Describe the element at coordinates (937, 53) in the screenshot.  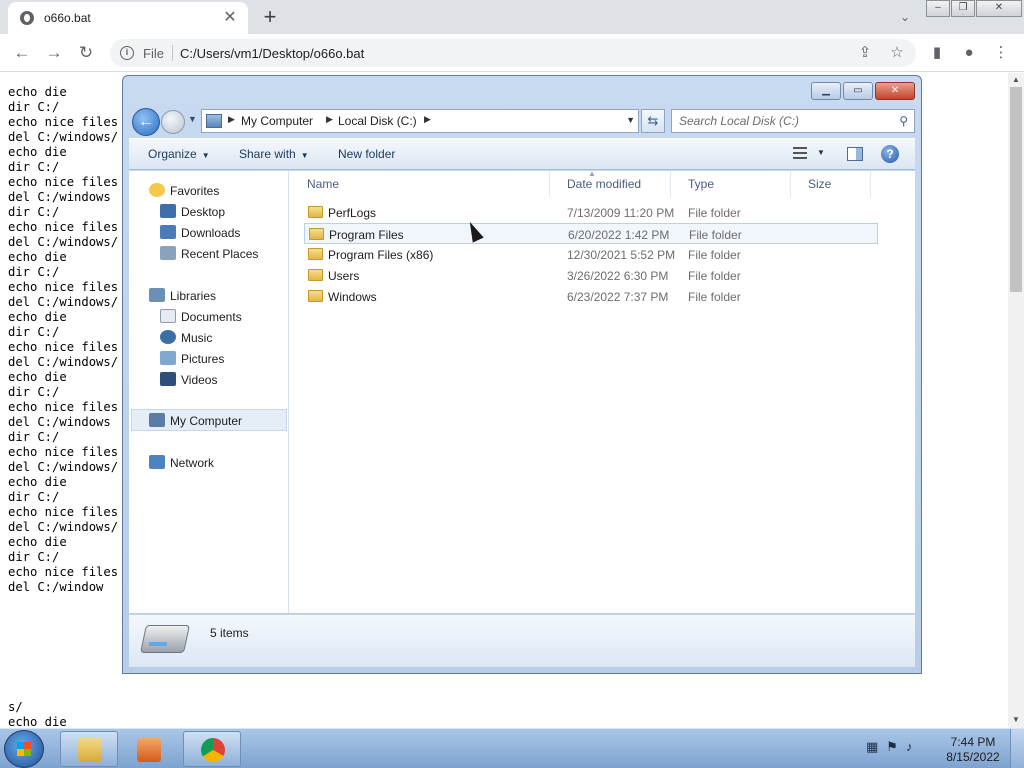
I see `side-panel-icon: ▮` at that location.